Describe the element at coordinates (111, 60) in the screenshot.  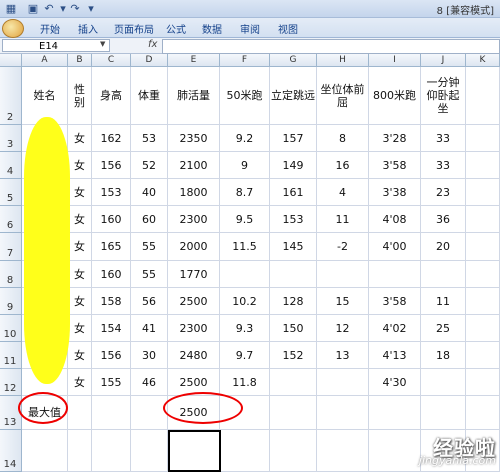
I see `column-header-c: C` at that location.